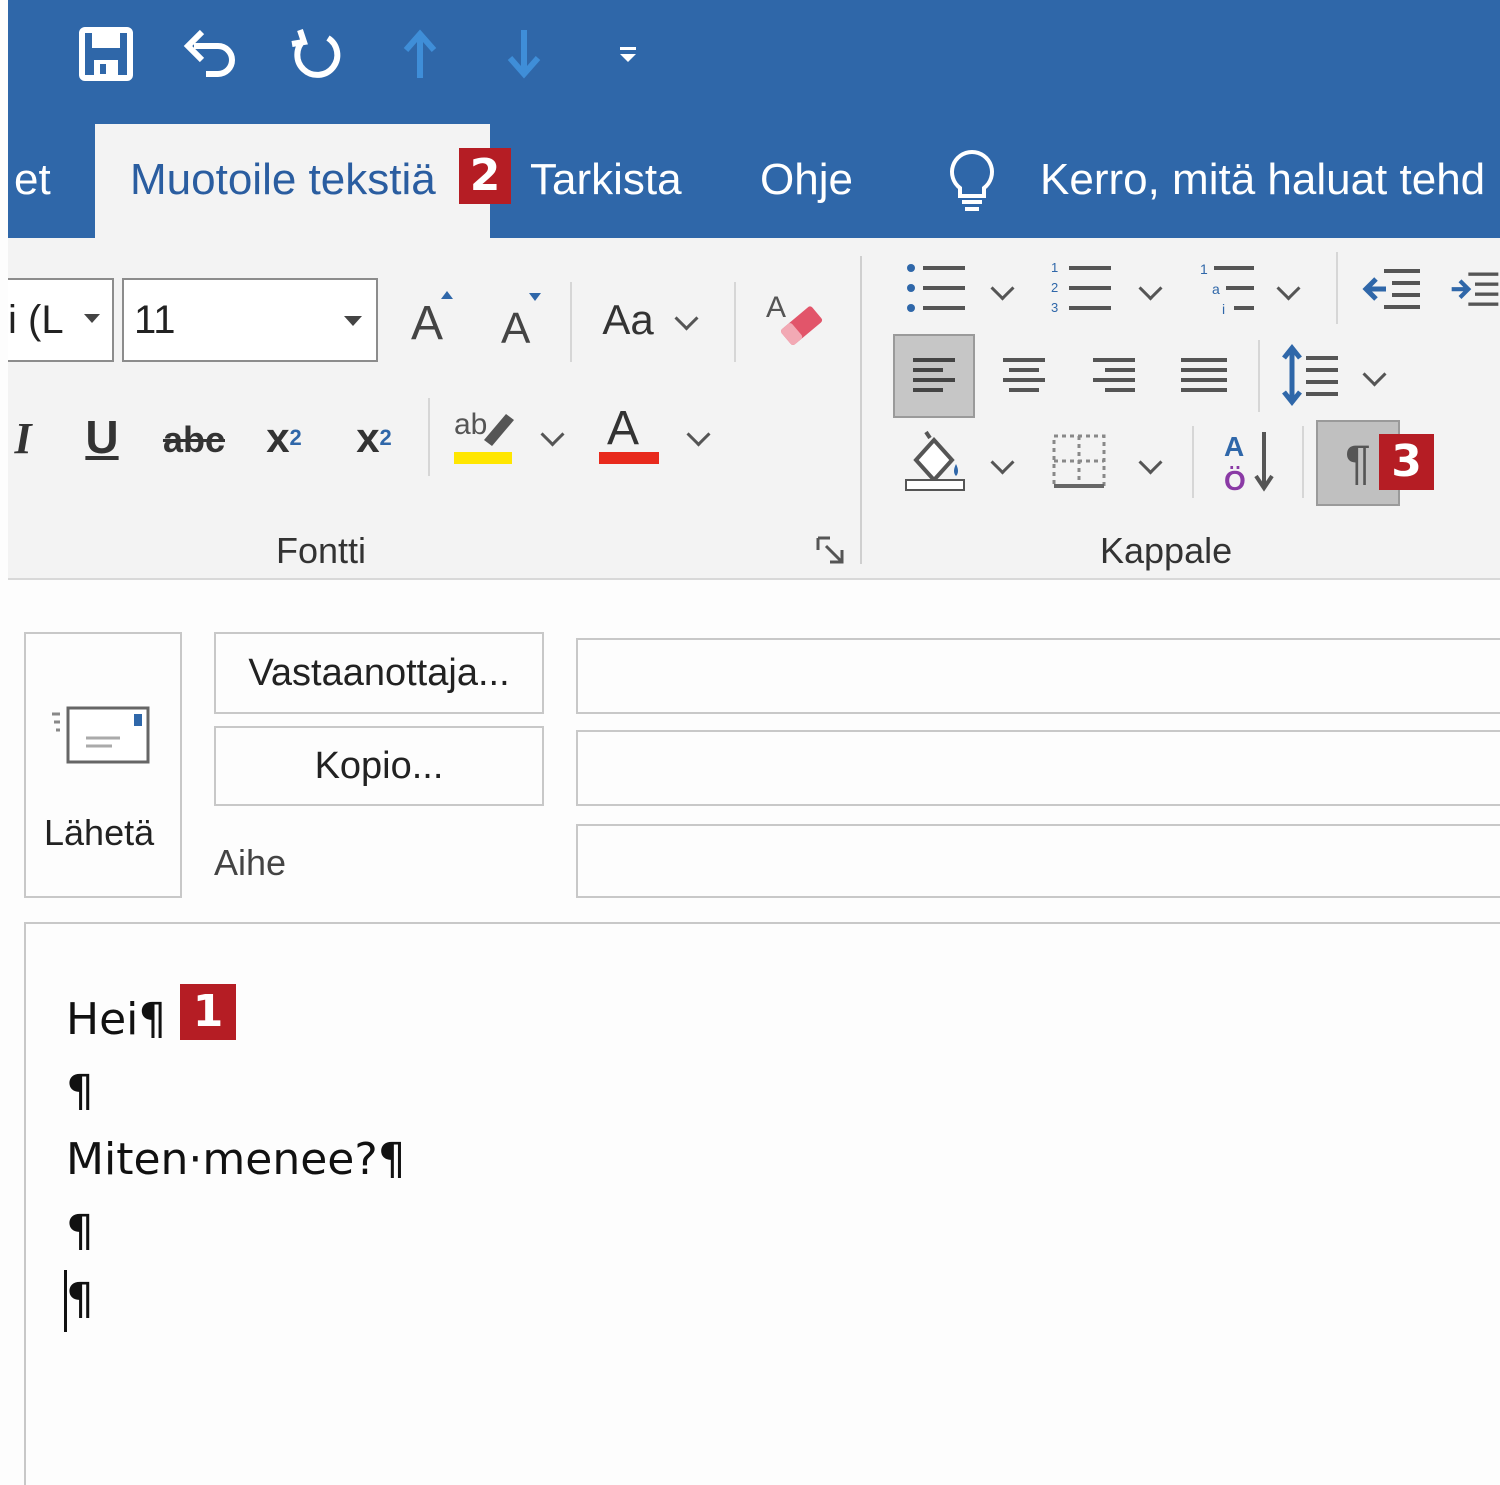  I want to click on align-left-icon, so click(934, 376).